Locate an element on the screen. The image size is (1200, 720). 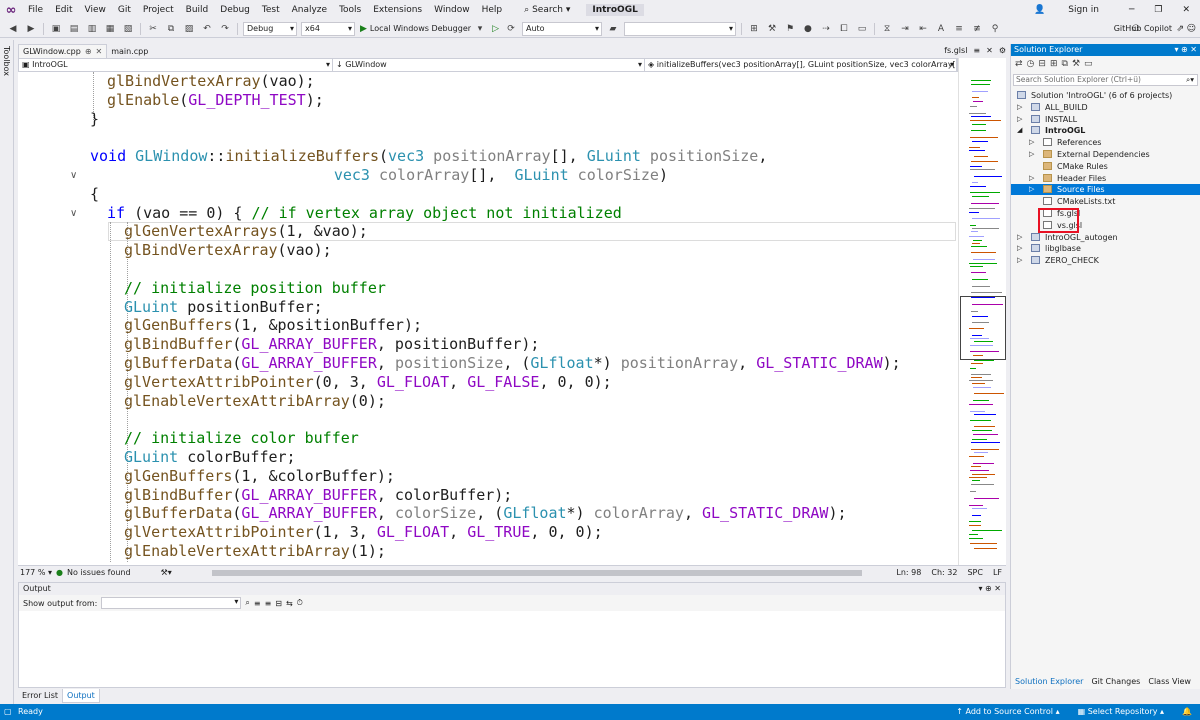
tab-git-changes: Git Changes is located at coordinates (1115, 682).